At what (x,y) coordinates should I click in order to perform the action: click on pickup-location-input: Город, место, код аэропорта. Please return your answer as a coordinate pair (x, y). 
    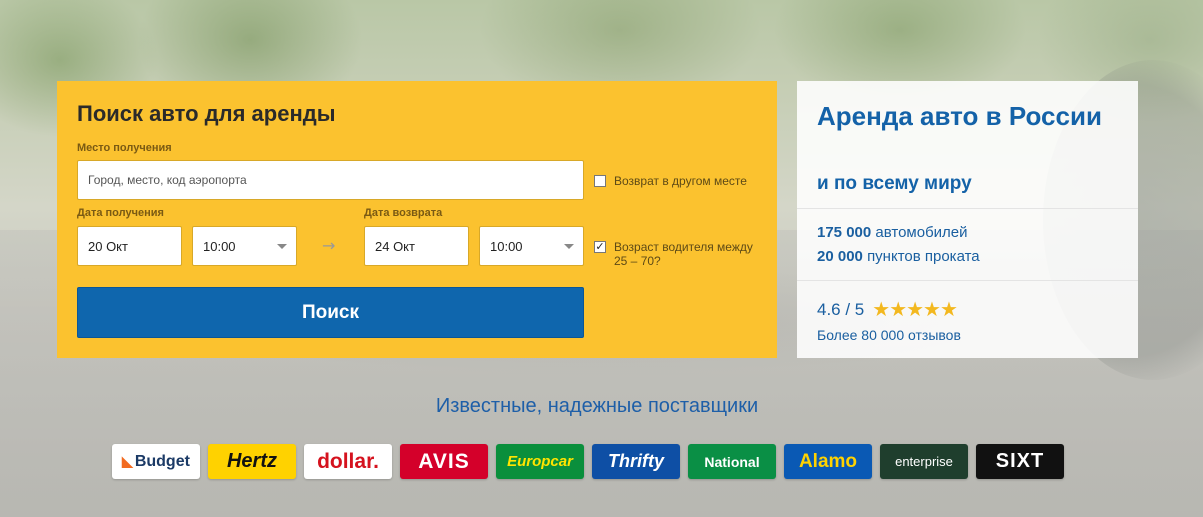
    Looking at the image, I should click on (330, 180).